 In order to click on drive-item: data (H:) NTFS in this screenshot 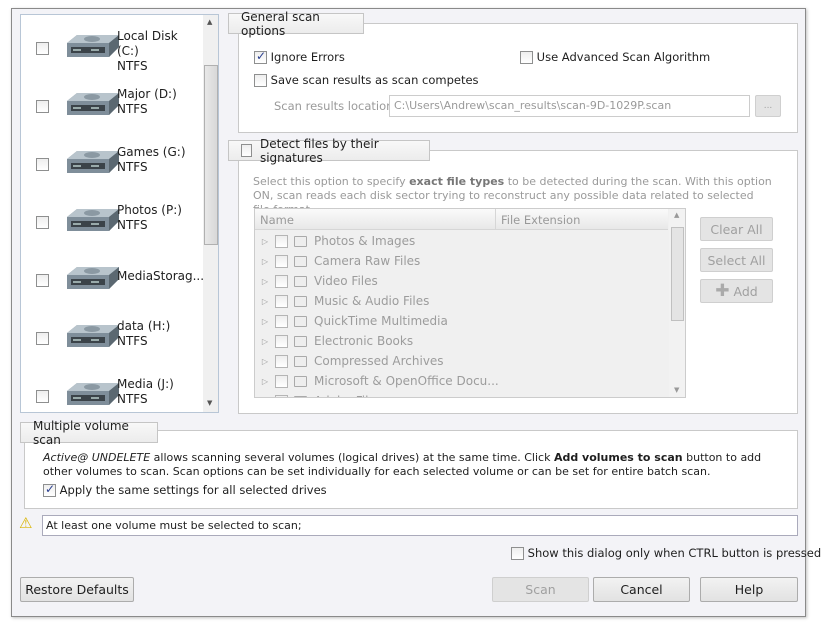, I will do `click(111, 344)`.